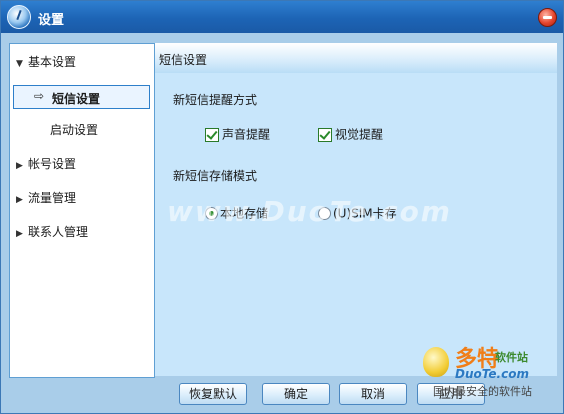  I want to click on expanded-arrow-icon: ▼, so click(19, 64).